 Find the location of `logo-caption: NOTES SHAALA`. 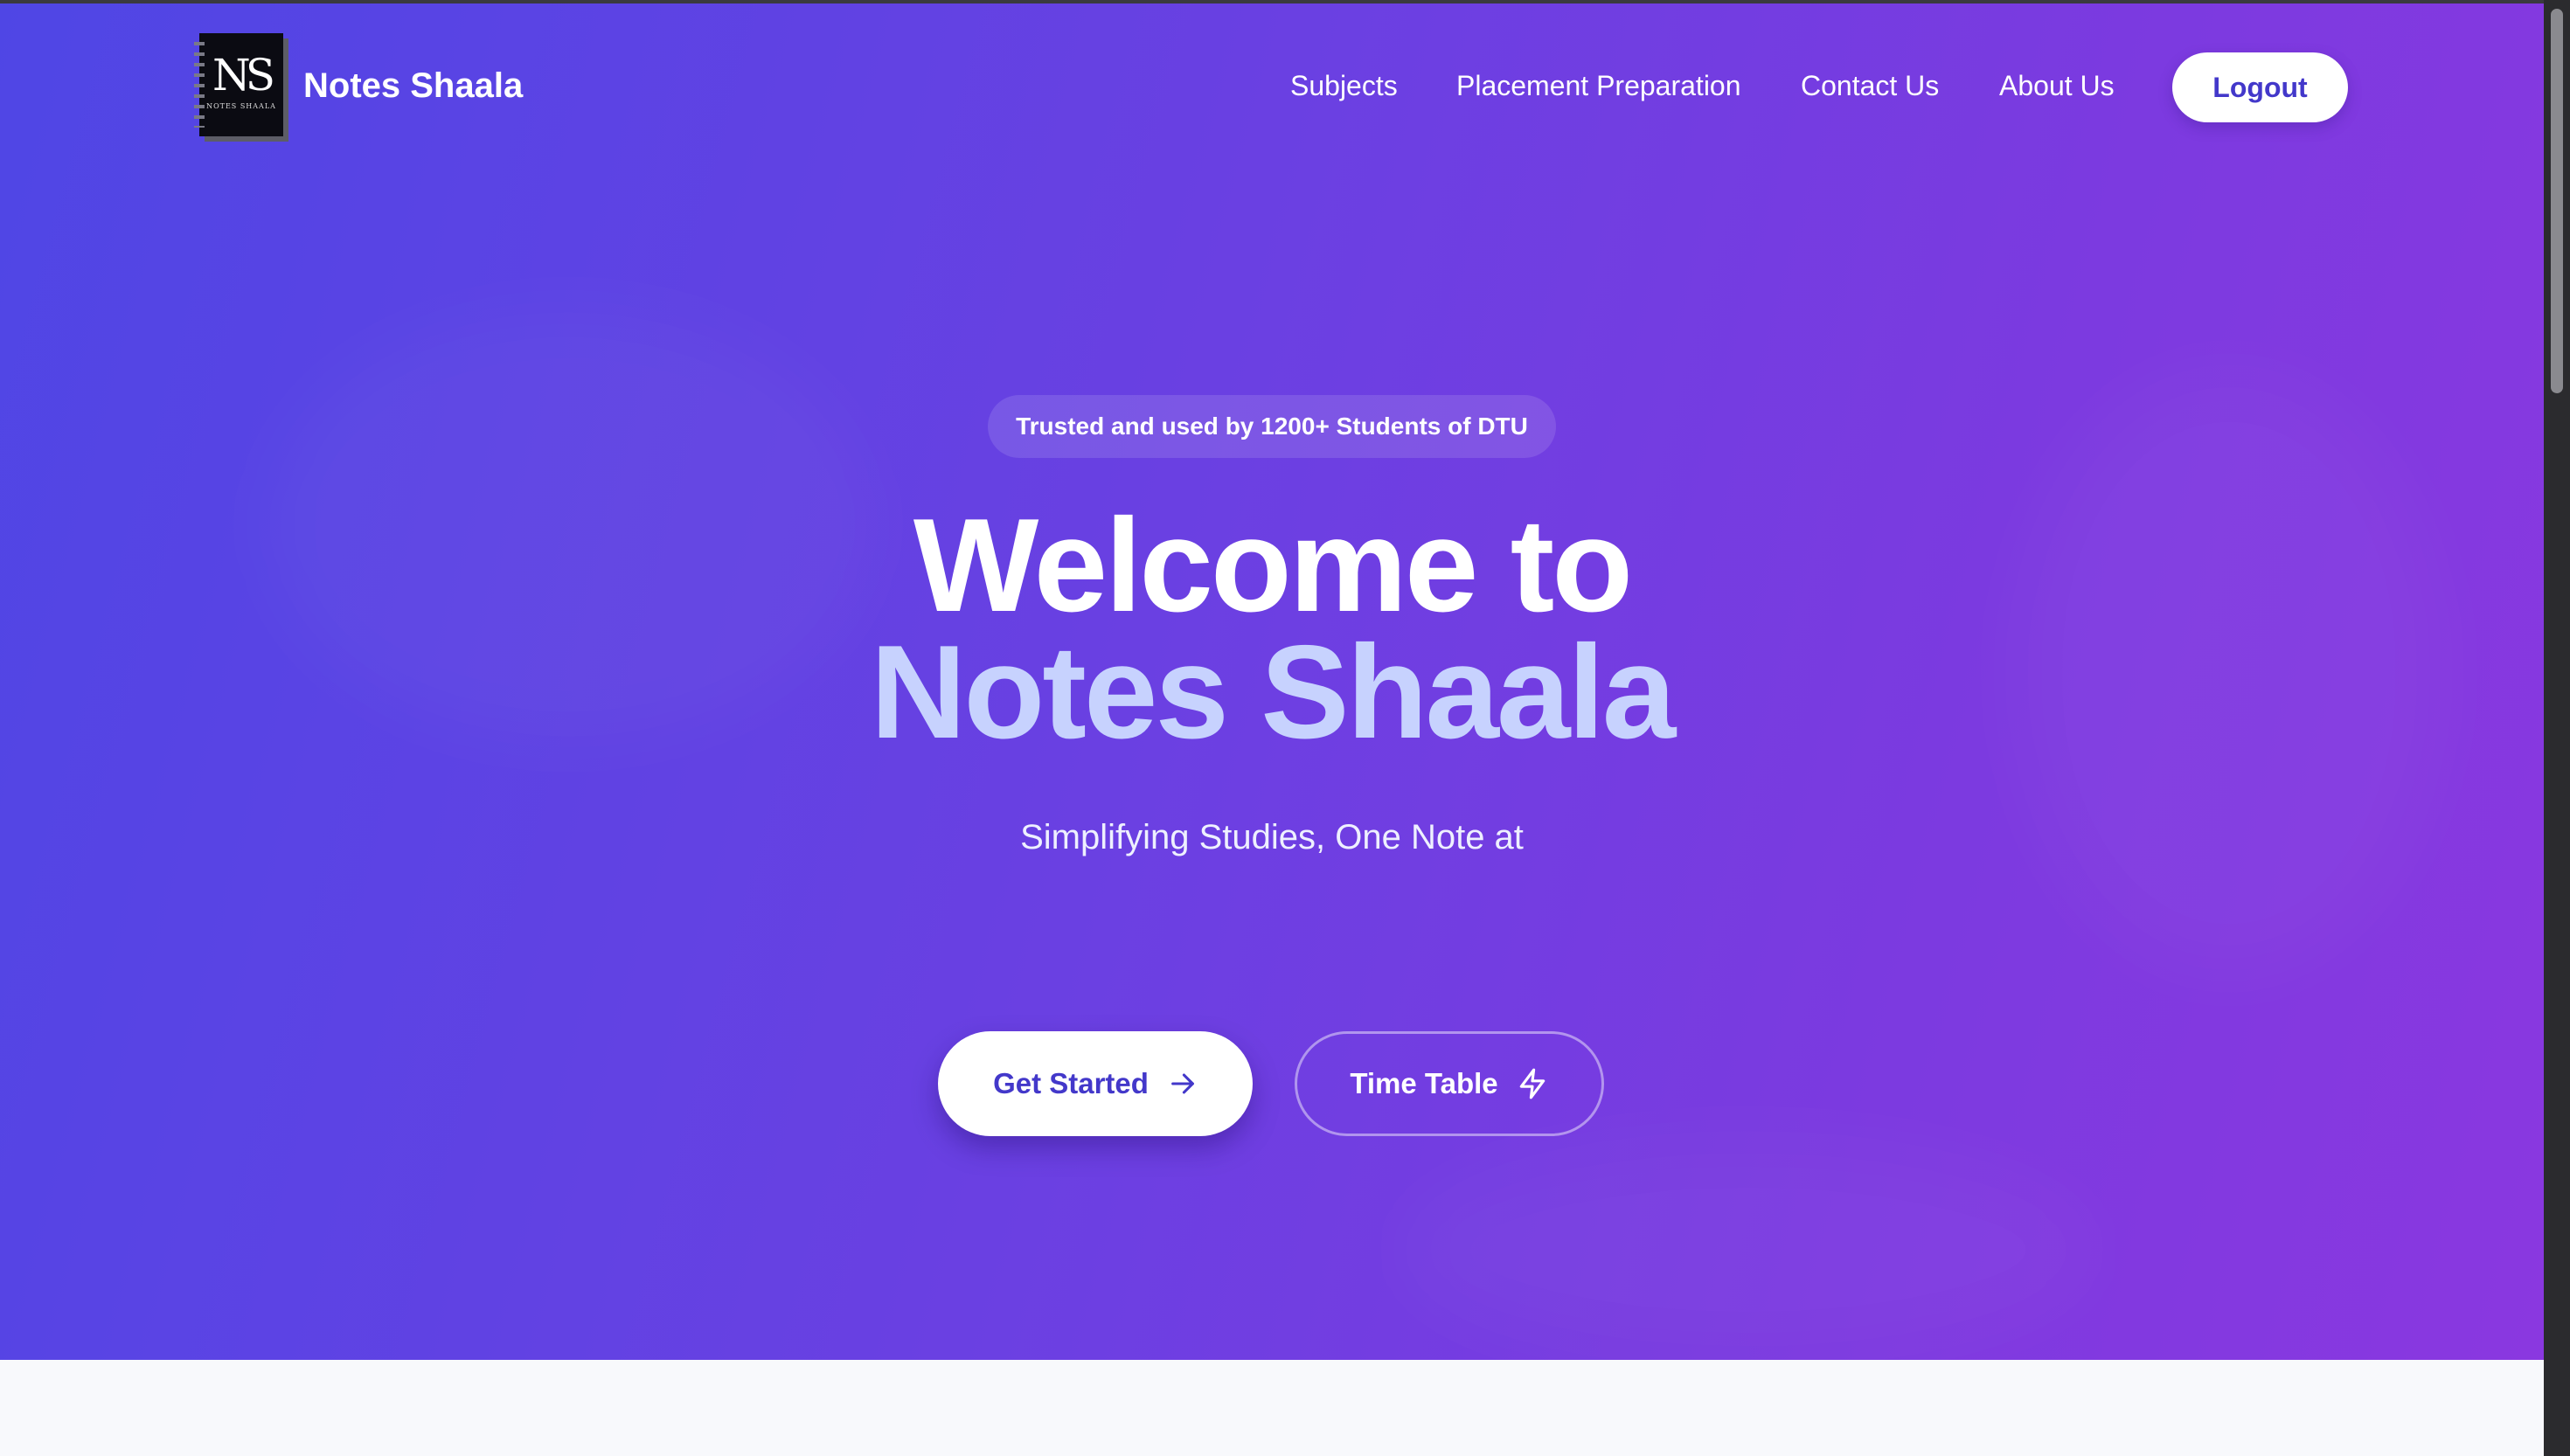

logo-caption: NOTES SHAALA is located at coordinates (241, 105).